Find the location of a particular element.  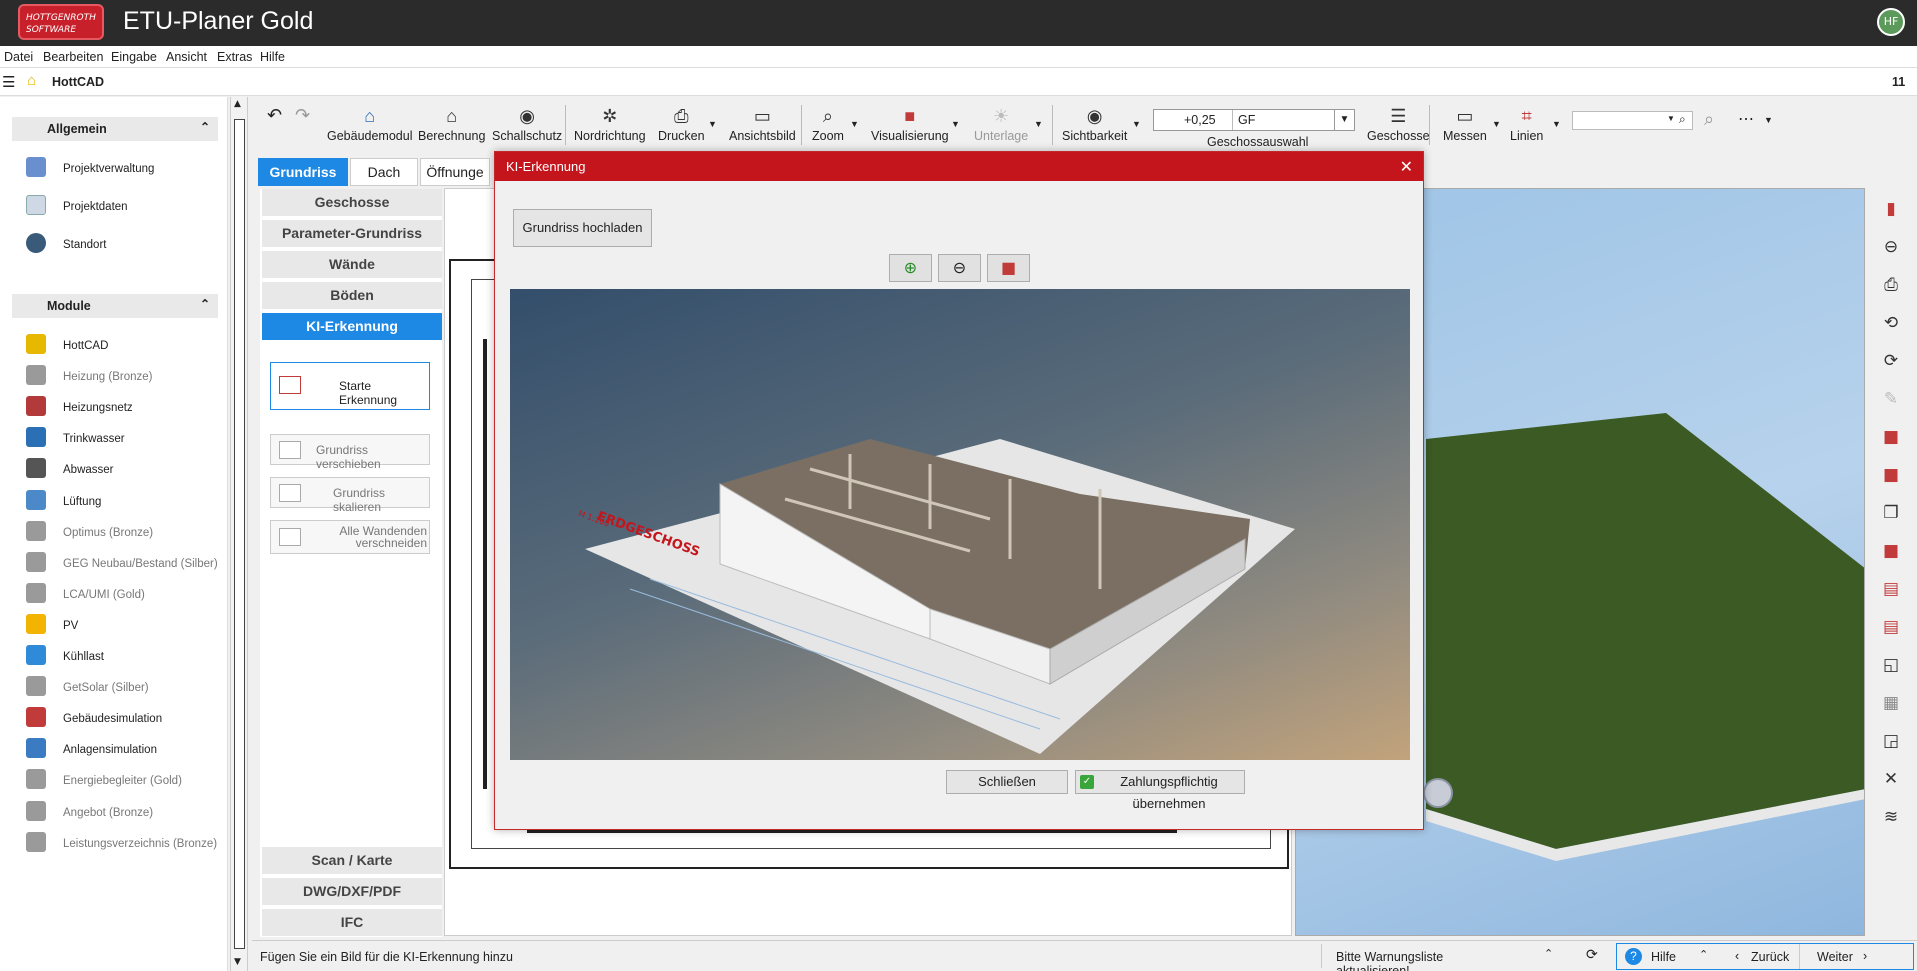

menu-extras: Extras is located at coordinates (234, 57).